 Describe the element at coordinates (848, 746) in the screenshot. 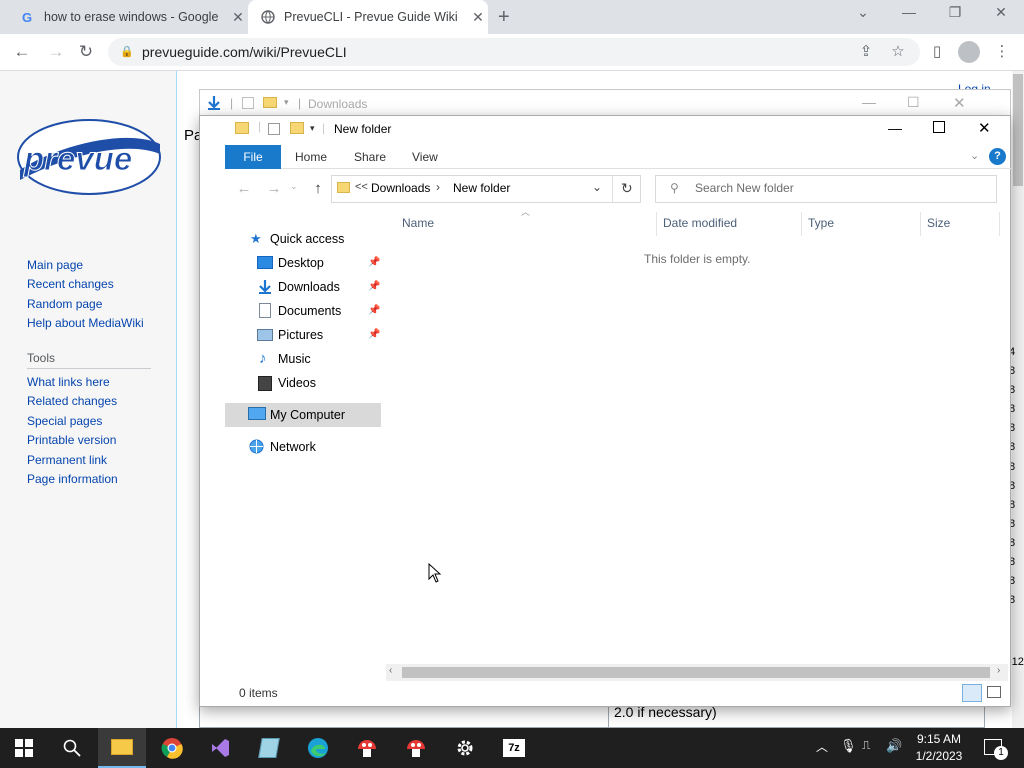

I see `microphone-icon: 🎙` at that location.